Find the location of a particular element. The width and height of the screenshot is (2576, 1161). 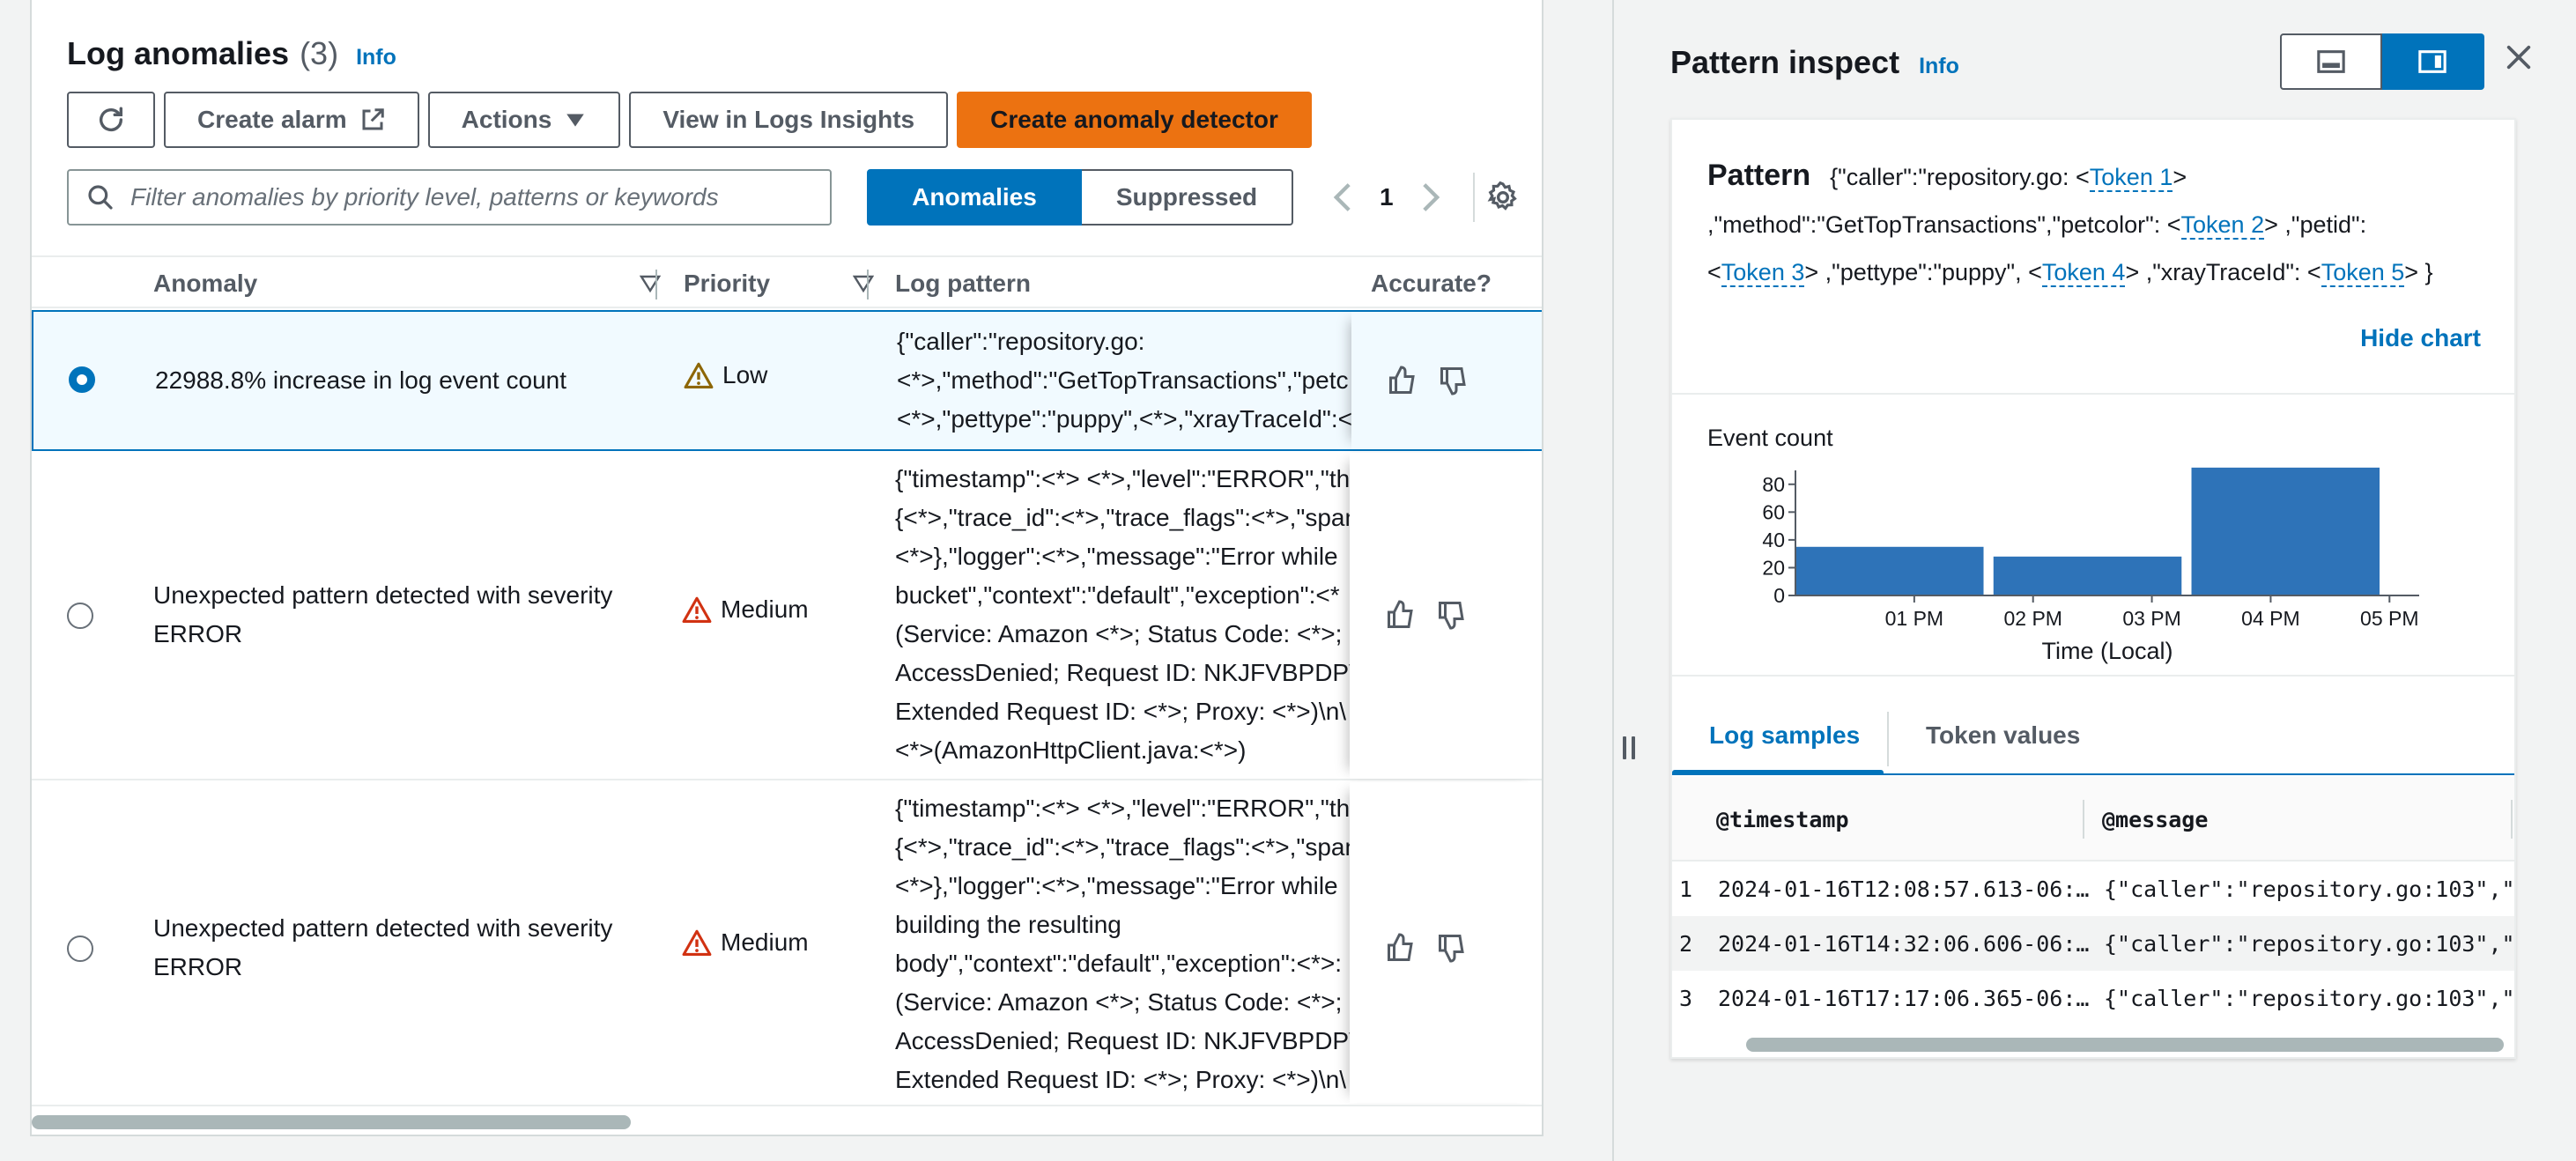

anomaly-header-label: Anomaly is located at coordinates (206, 284).